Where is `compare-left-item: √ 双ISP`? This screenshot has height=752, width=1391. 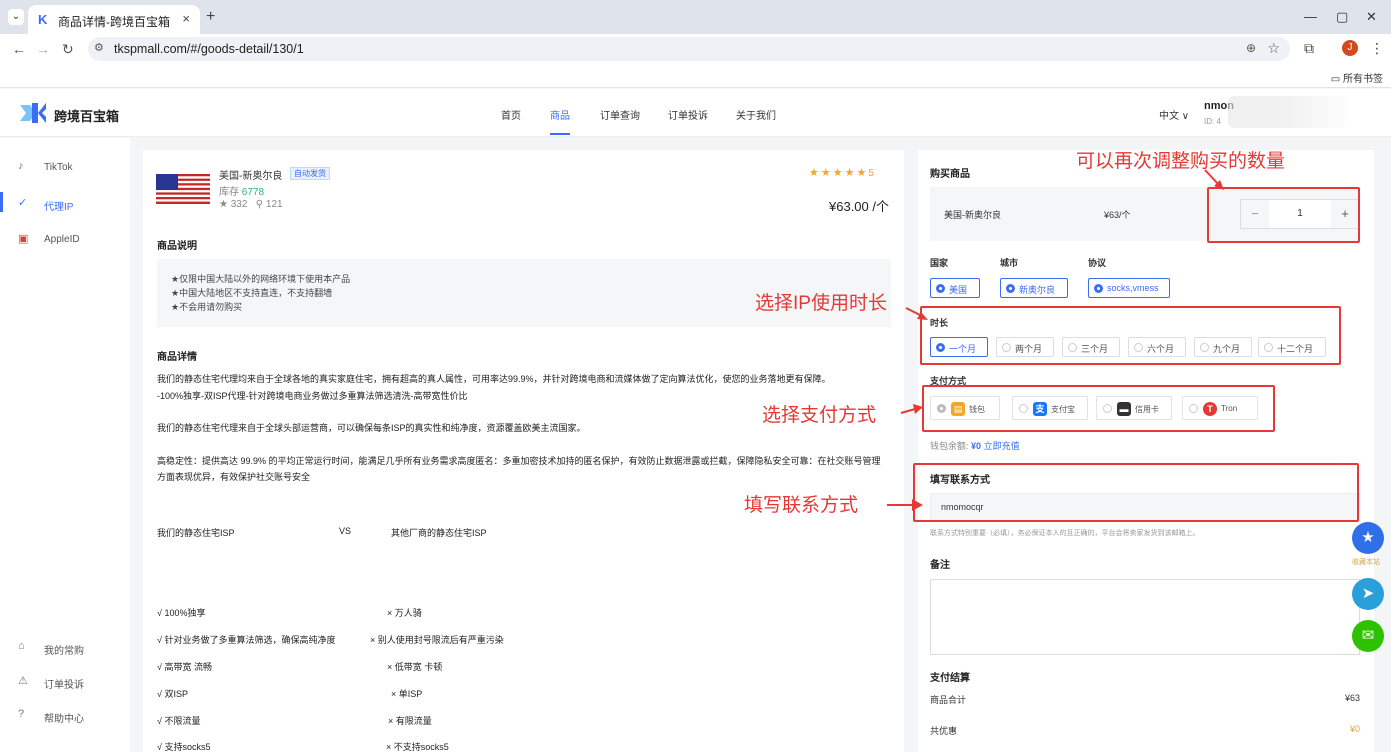
compare-left-item: √ 双ISP is located at coordinates (172, 694).